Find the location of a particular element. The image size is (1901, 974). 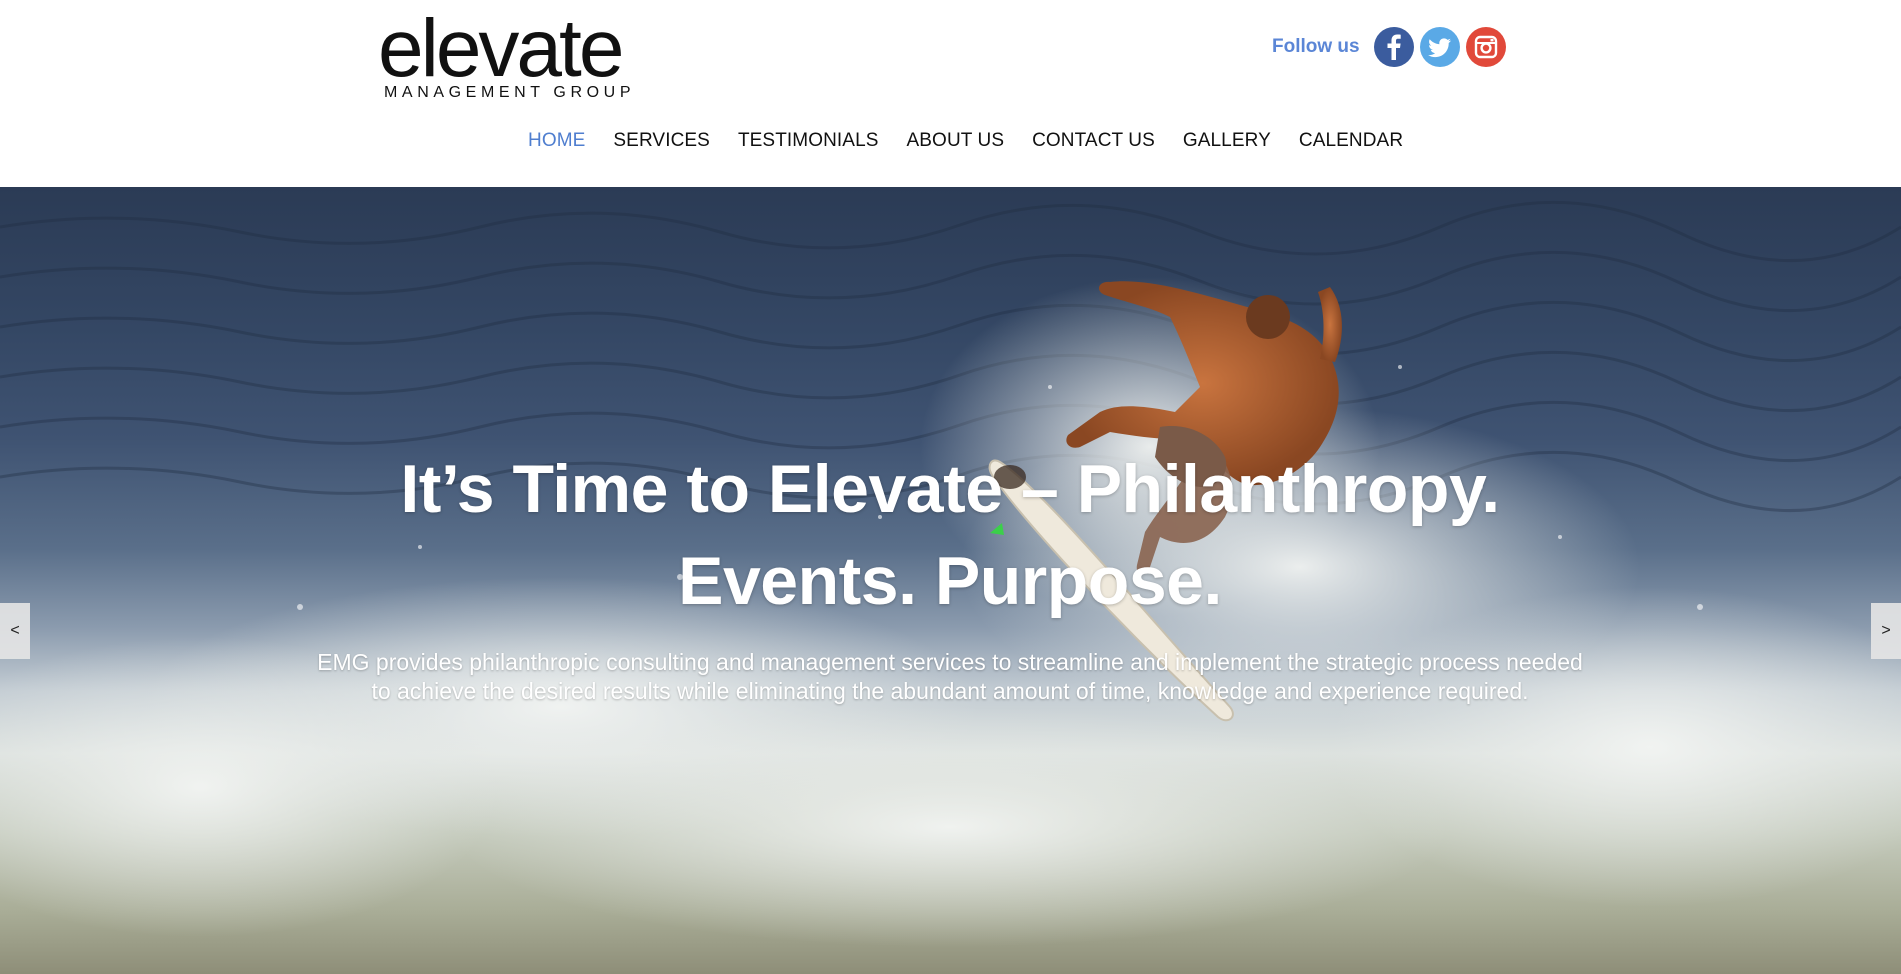

nav-item-testimonials: TESTIMONIALS is located at coordinates (808, 141).